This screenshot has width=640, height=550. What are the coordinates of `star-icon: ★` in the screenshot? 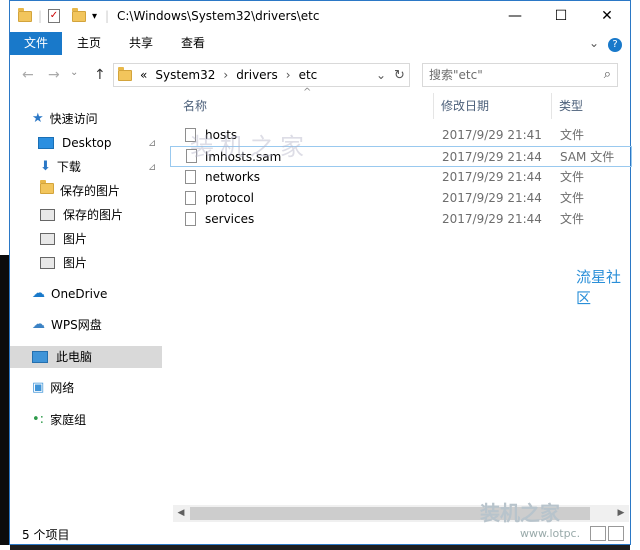 It's located at (38, 118).